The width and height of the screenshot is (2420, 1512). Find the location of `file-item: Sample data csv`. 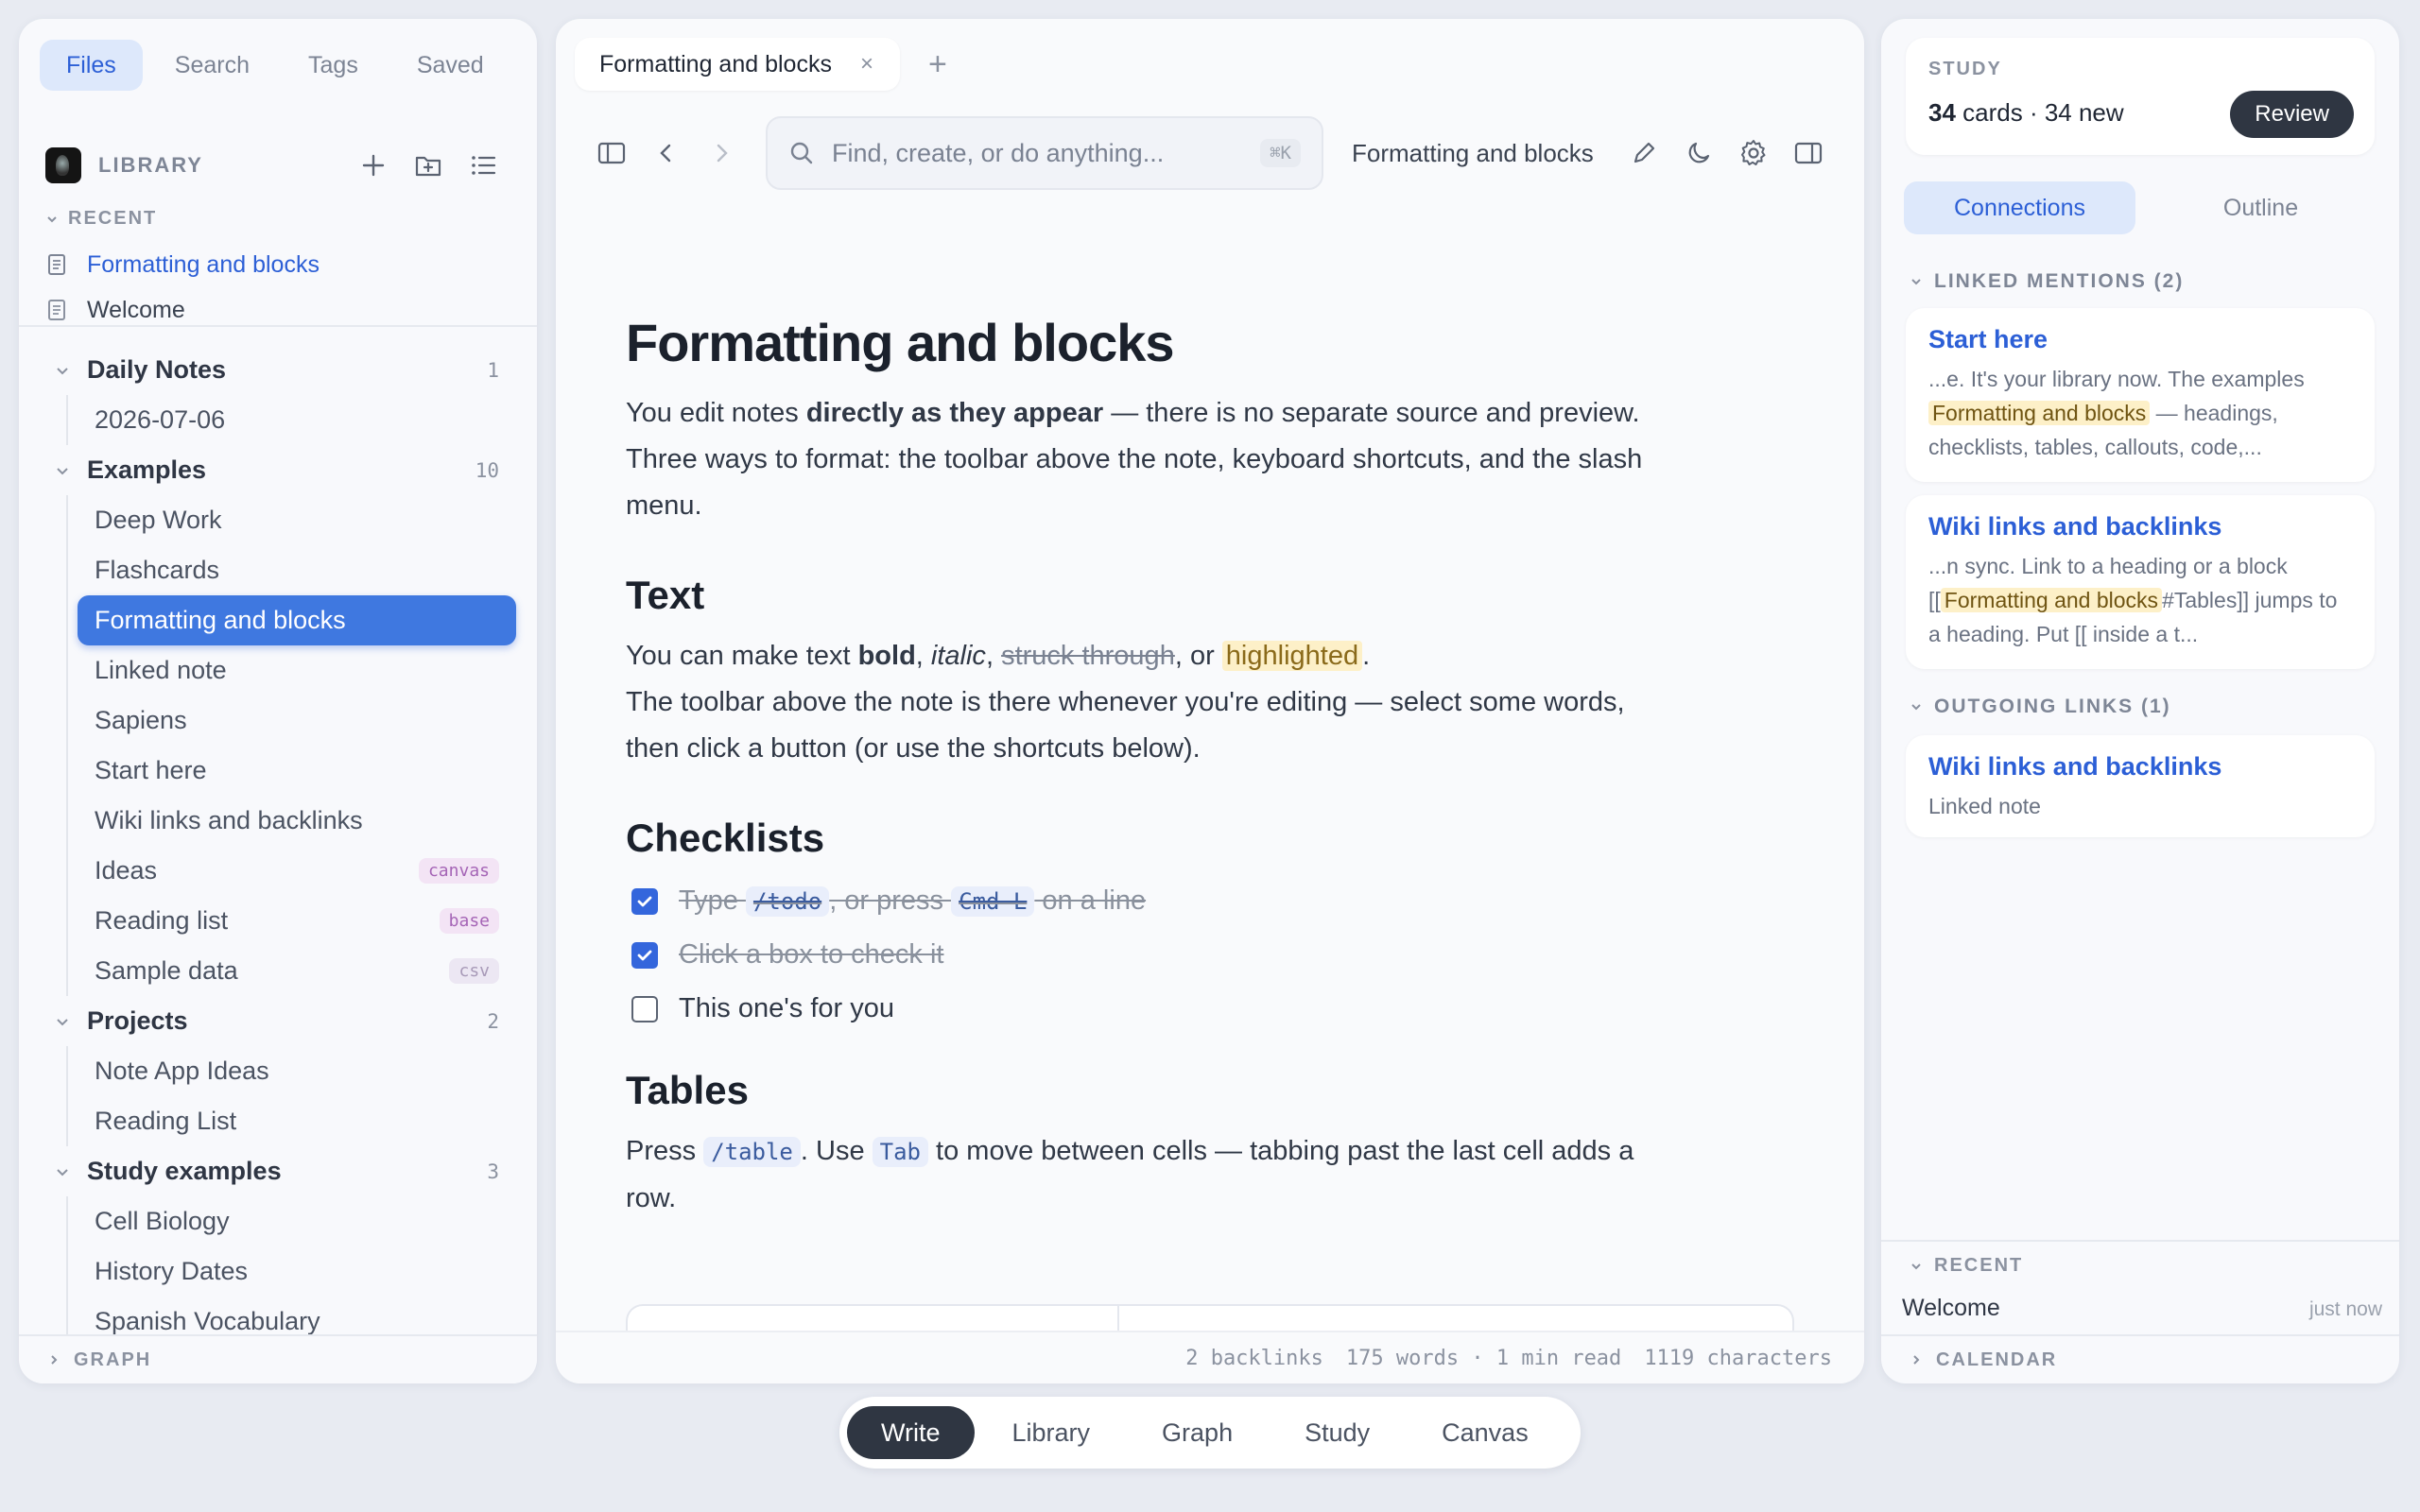

file-item: Sample data csv is located at coordinates (288, 971).